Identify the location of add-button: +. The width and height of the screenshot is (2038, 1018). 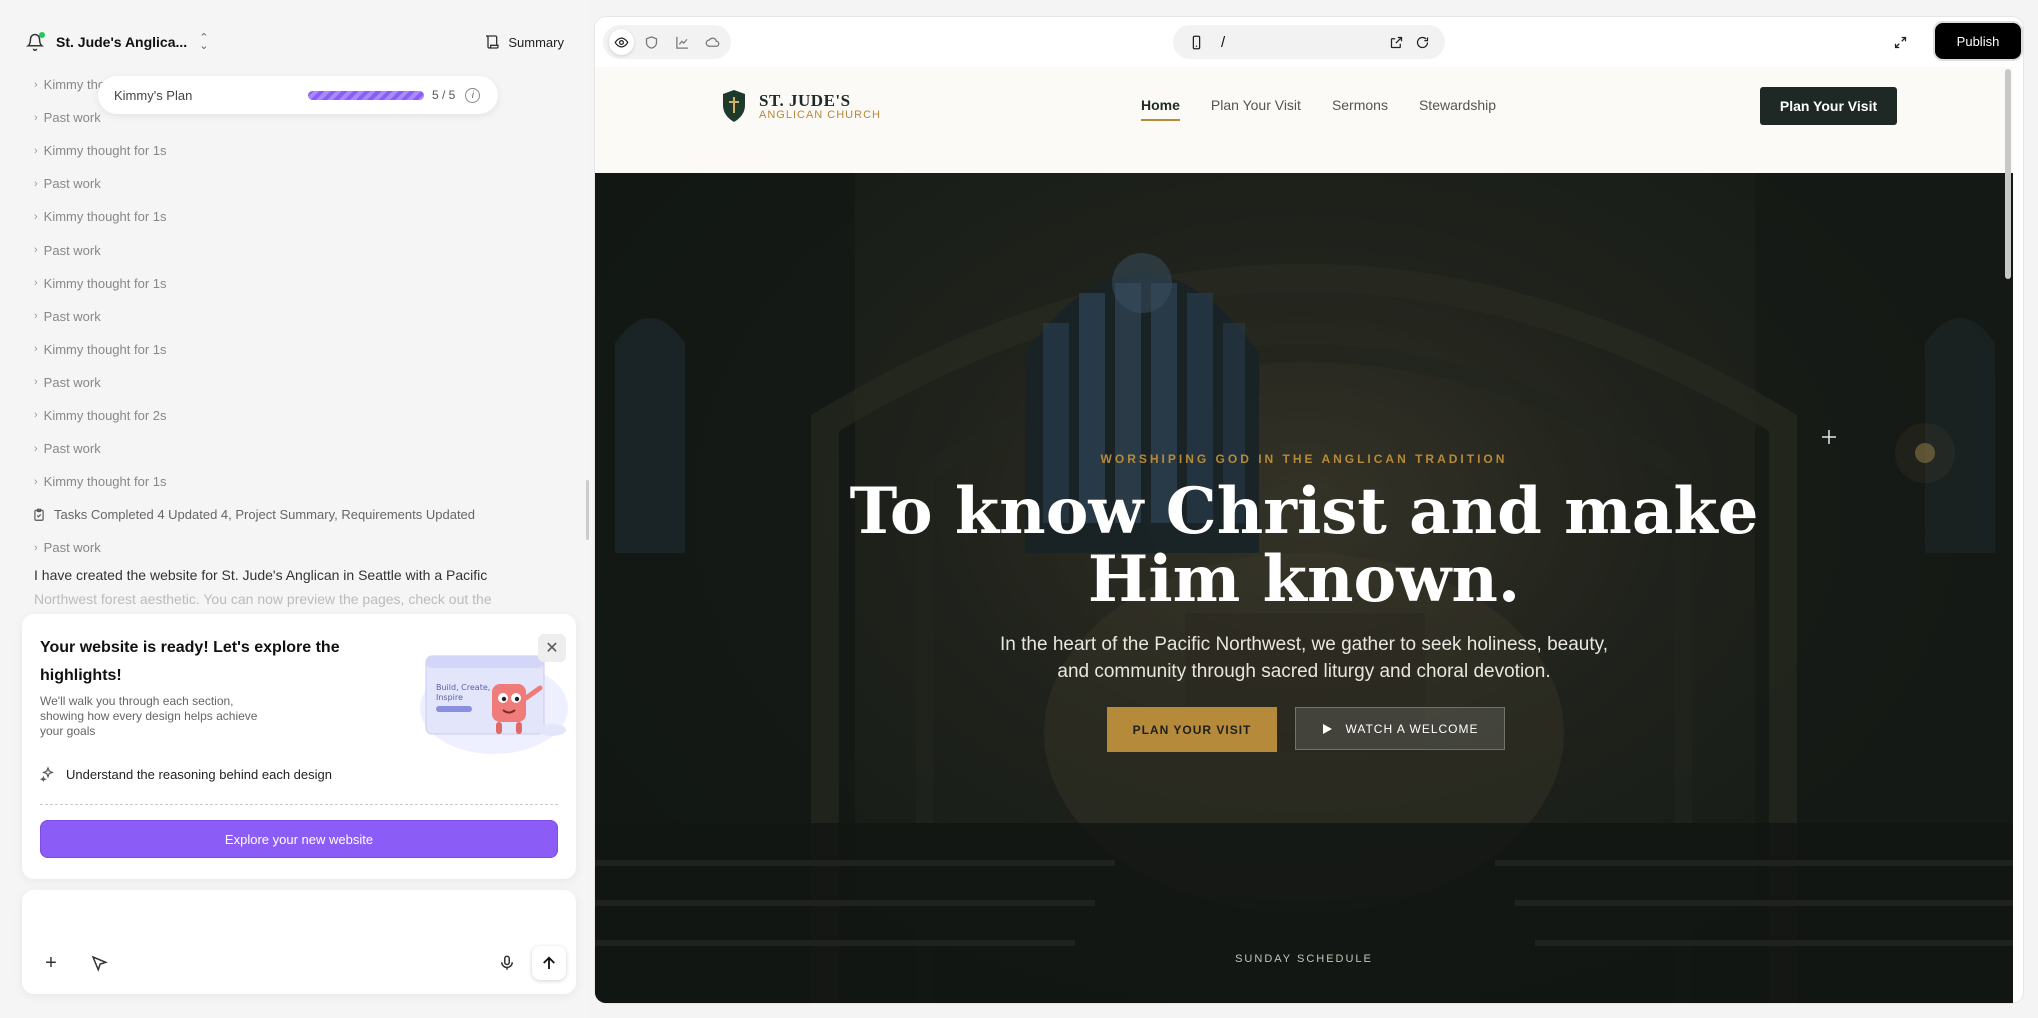
(51, 963).